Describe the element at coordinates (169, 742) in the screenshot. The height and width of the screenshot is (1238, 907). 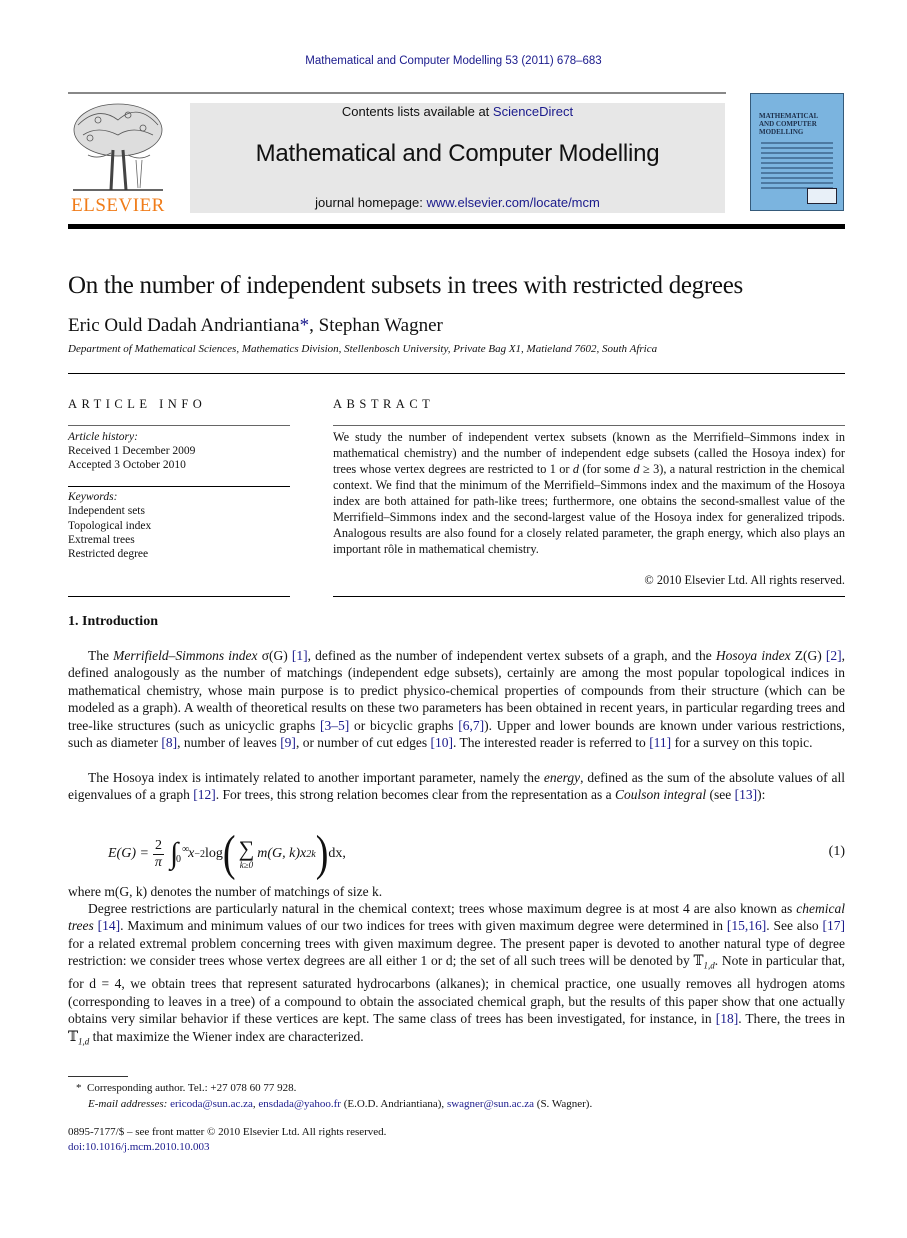
I see `citation-link: [8]` at that location.